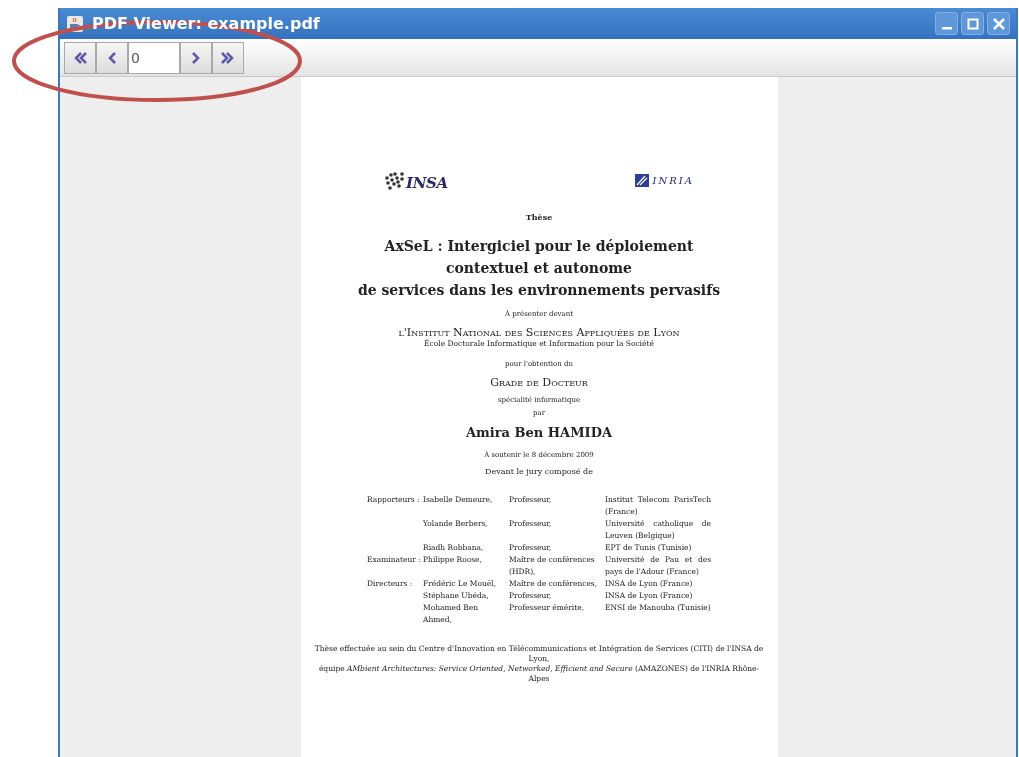  Describe the element at coordinates (946, 23) in the screenshot. I see `minimize-button` at that location.